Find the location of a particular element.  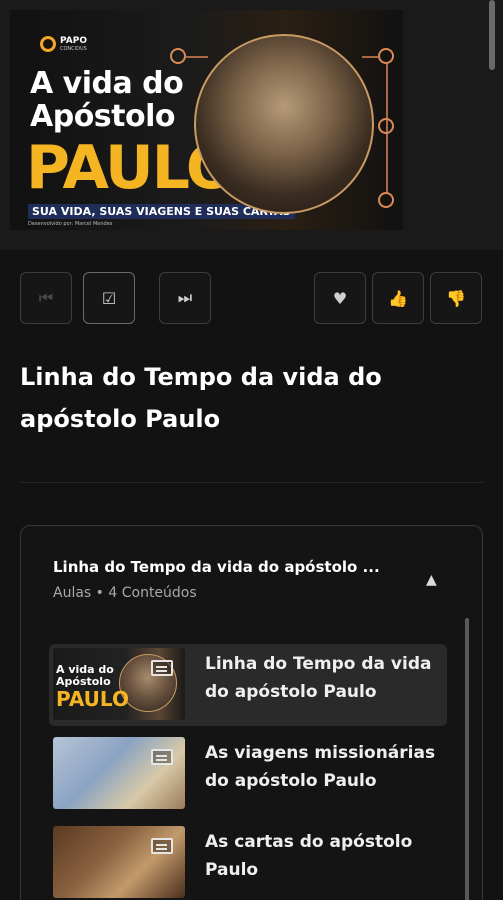

next-lesson-button: ⏭ is located at coordinates (185, 298).